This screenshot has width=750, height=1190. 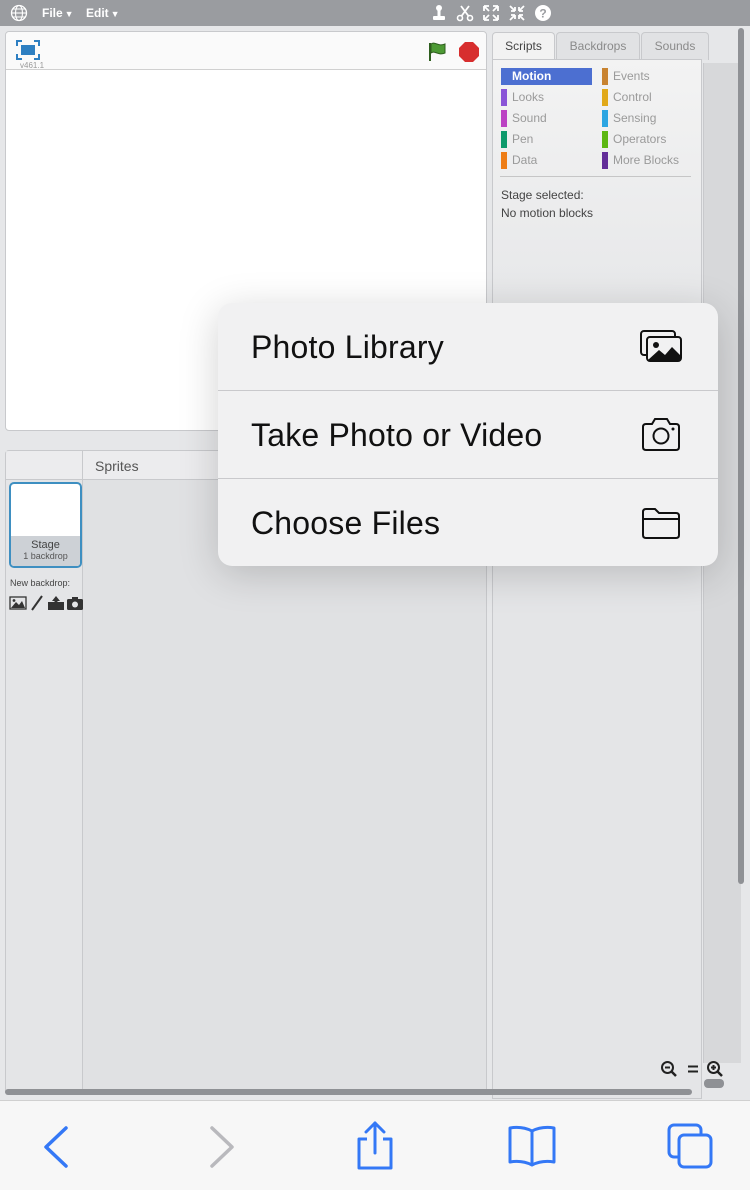 I want to click on file-menu-label: File, so click(x=52, y=13).